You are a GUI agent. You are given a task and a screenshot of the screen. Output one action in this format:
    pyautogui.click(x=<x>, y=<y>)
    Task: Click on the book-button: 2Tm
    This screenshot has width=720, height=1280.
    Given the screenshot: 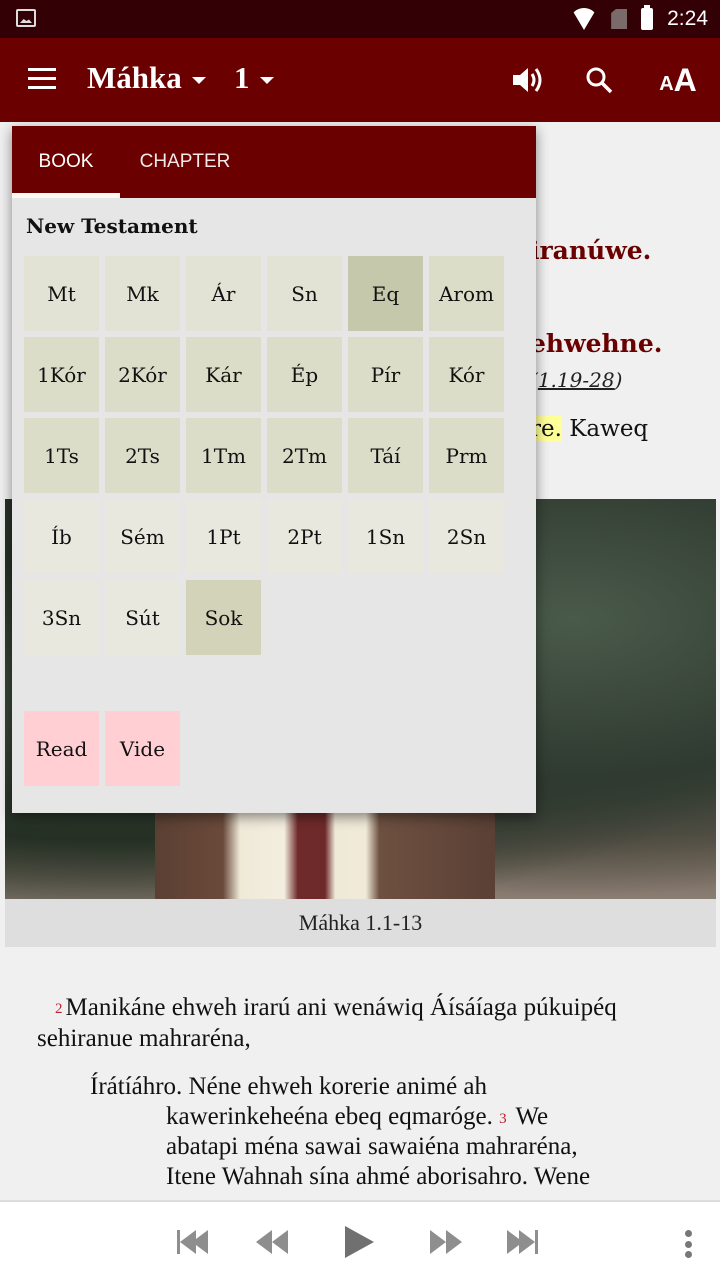 What is the action you would take?
    pyautogui.click(x=304, y=455)
    